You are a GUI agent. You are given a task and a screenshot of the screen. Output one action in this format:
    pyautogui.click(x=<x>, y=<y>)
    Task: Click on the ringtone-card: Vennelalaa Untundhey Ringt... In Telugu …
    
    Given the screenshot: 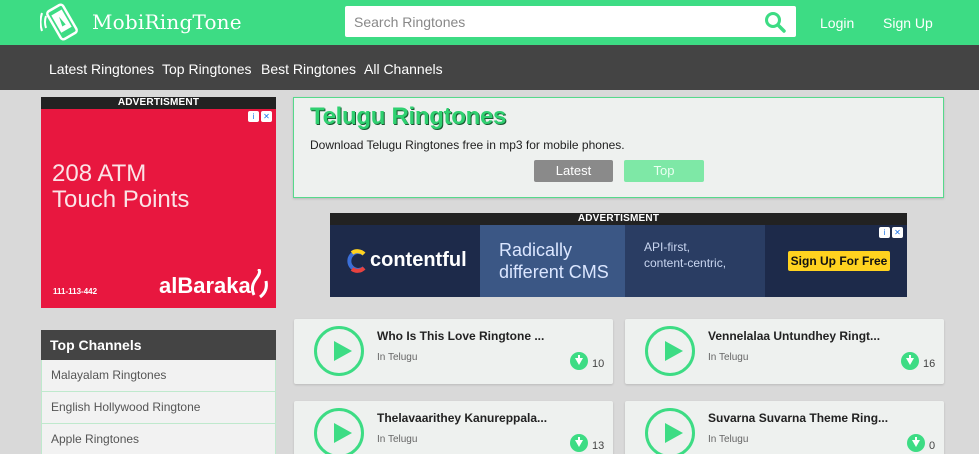 What is the action you would take?
    pyautogui.click(x=784, y=351)
    